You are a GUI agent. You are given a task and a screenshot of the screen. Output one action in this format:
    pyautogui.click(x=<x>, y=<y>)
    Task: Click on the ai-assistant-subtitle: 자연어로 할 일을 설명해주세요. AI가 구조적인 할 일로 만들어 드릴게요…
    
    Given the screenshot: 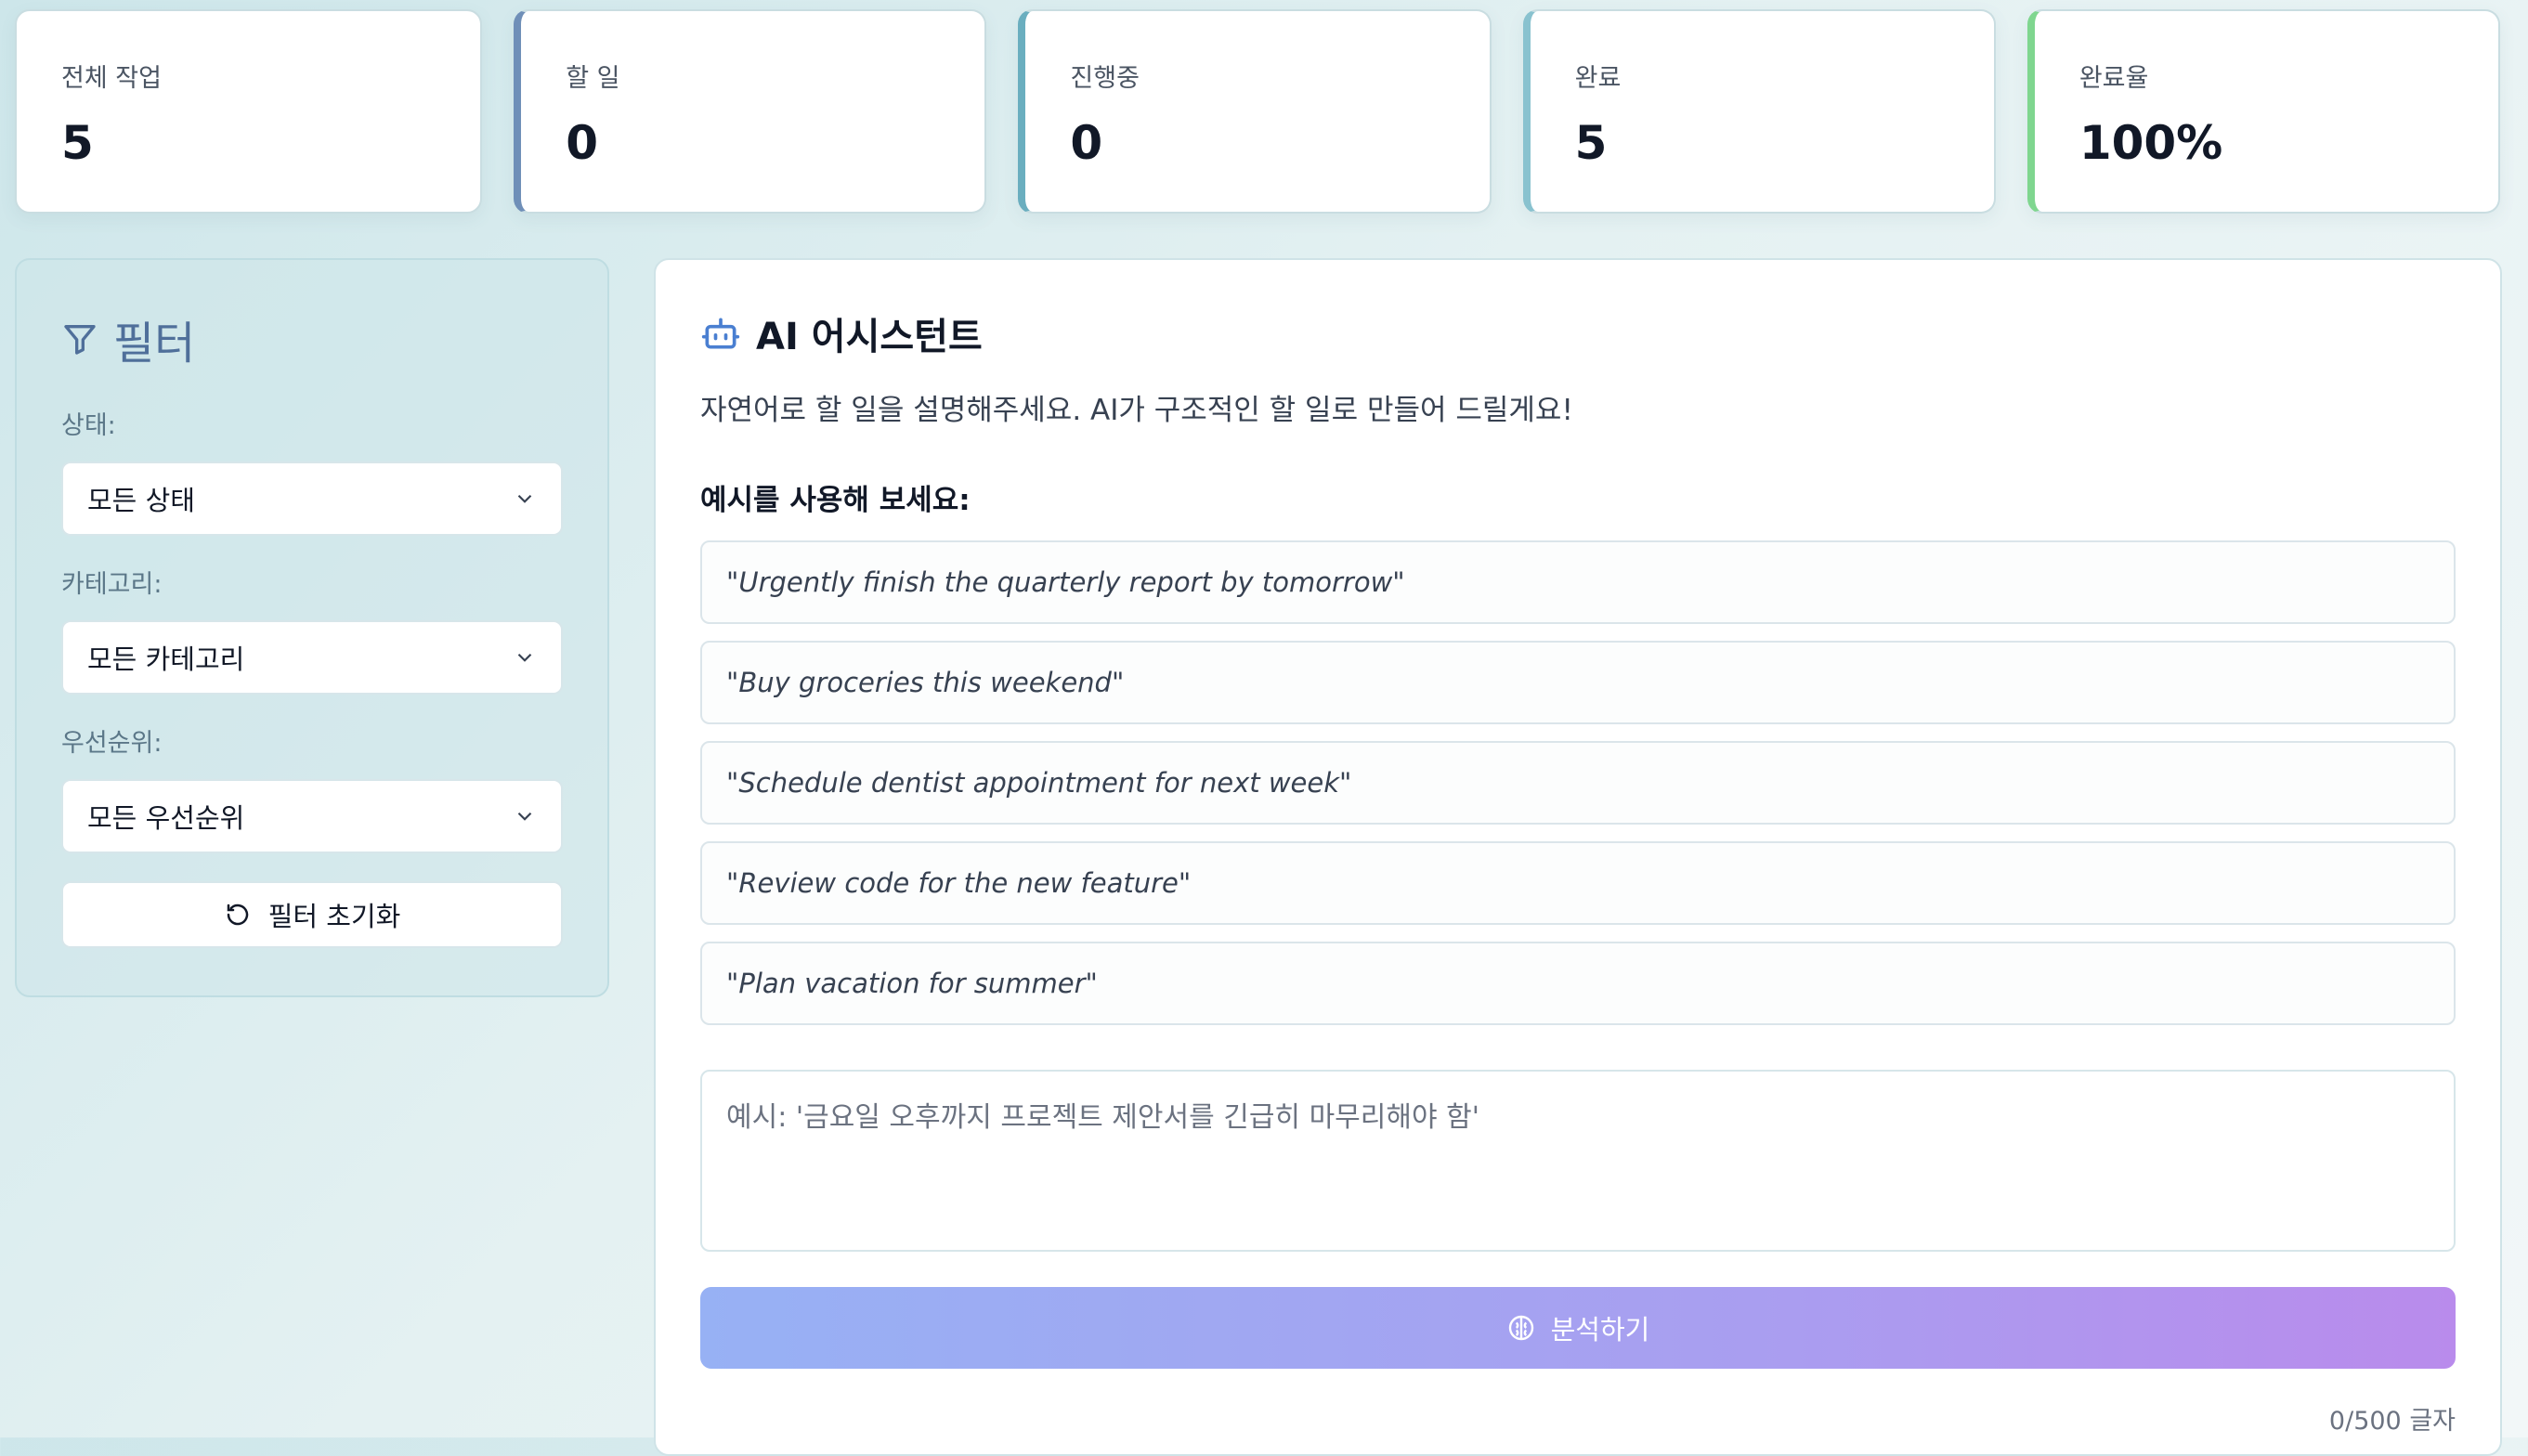 What is the action you would take?
    pyautogui.click(x=1136, y=410)
    